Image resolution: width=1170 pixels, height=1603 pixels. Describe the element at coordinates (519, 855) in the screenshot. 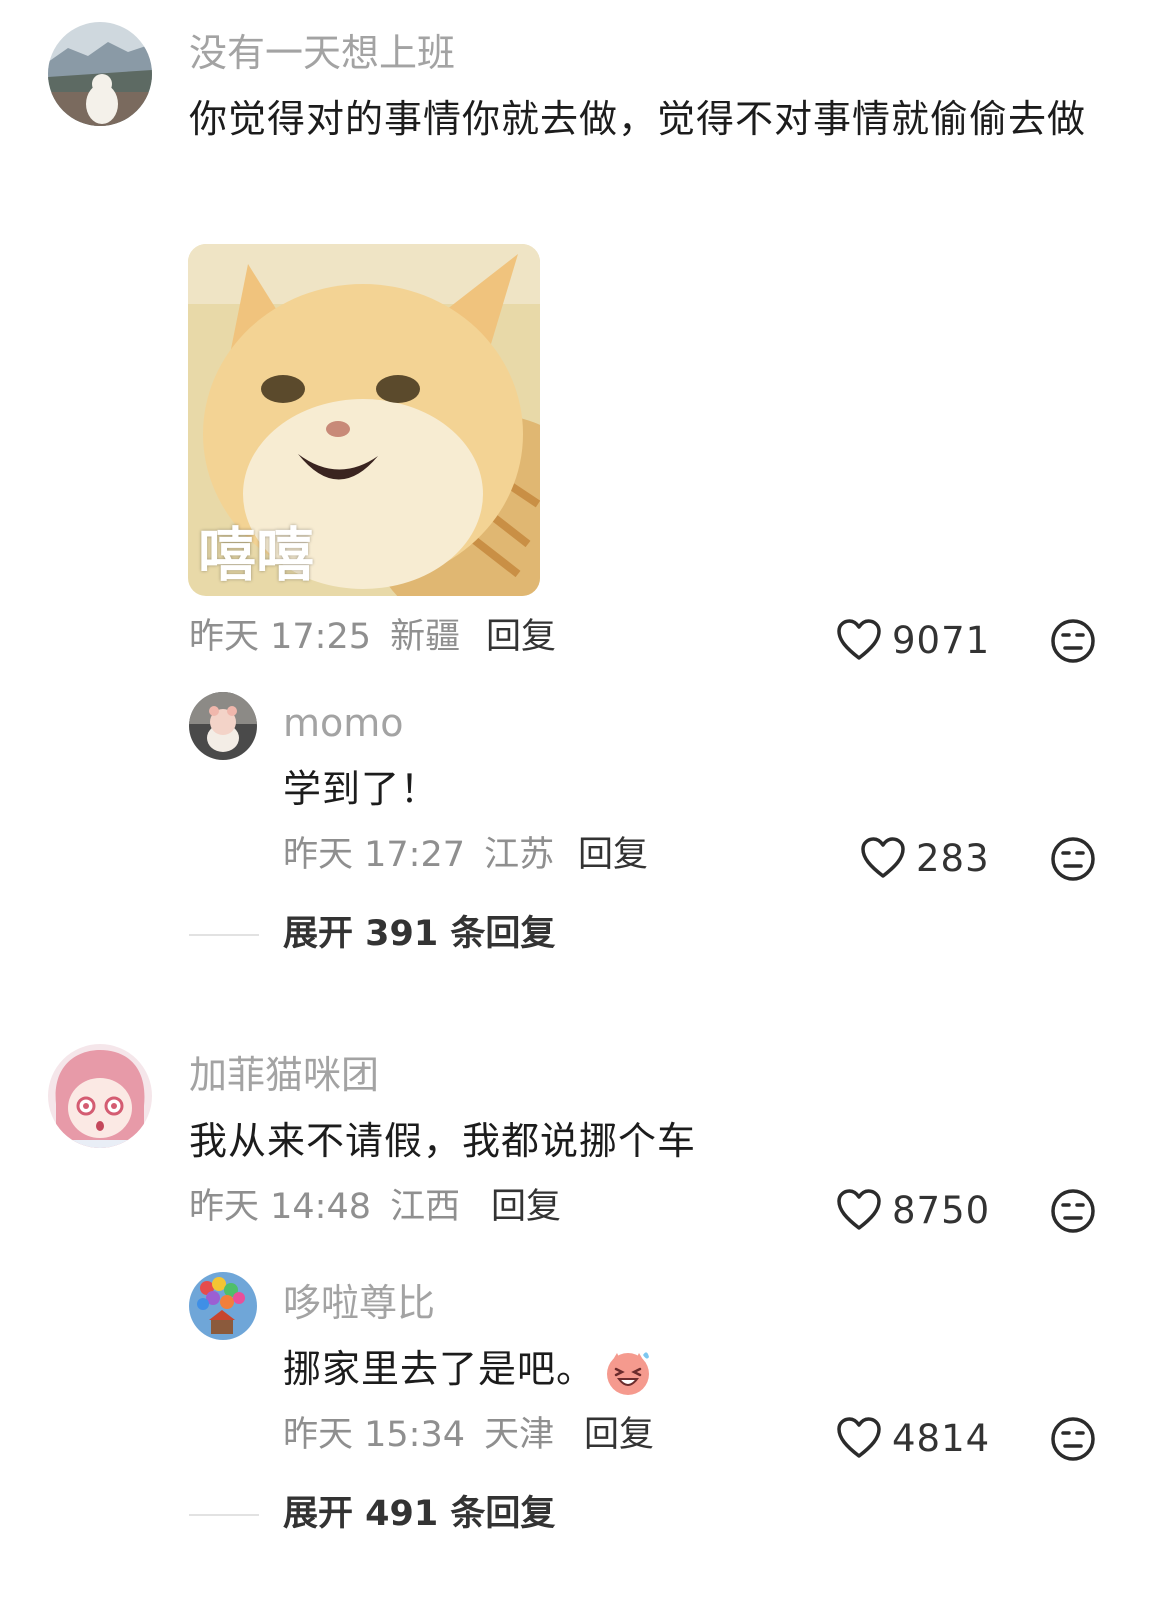

I see `reply-location: 江苏` at that location.